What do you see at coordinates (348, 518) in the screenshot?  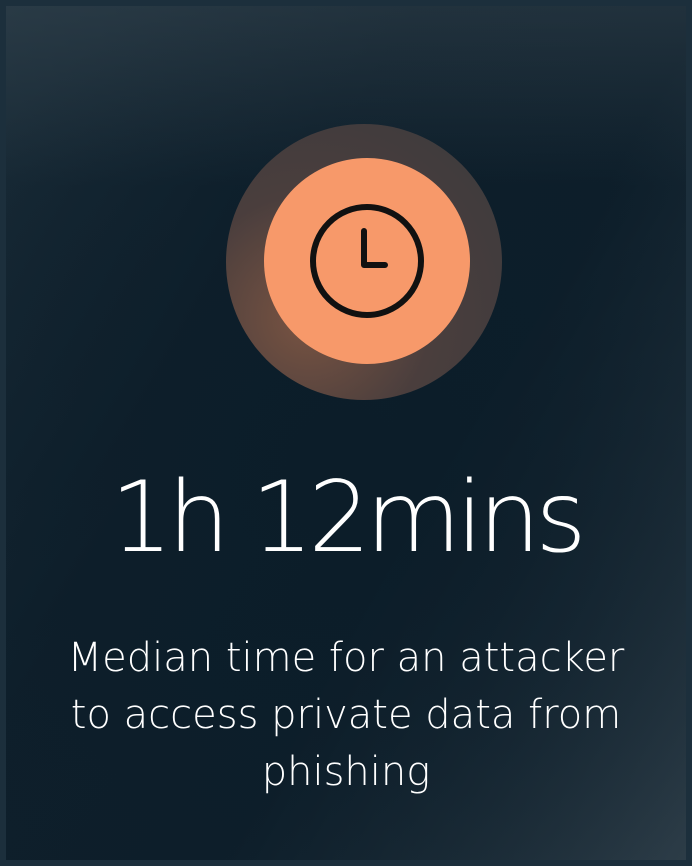 I see `stat-value: 1h 12mins` at bounding box center [348, 518].